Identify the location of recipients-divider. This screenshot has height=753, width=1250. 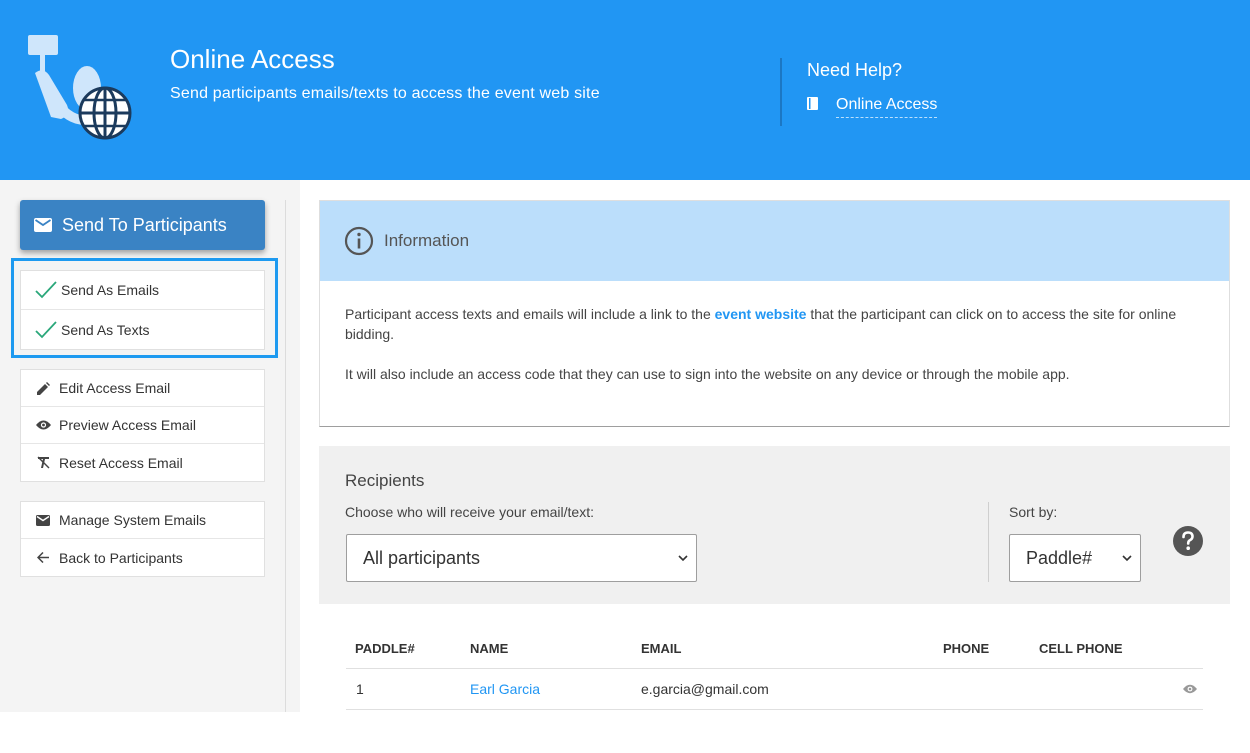
(988, 542).